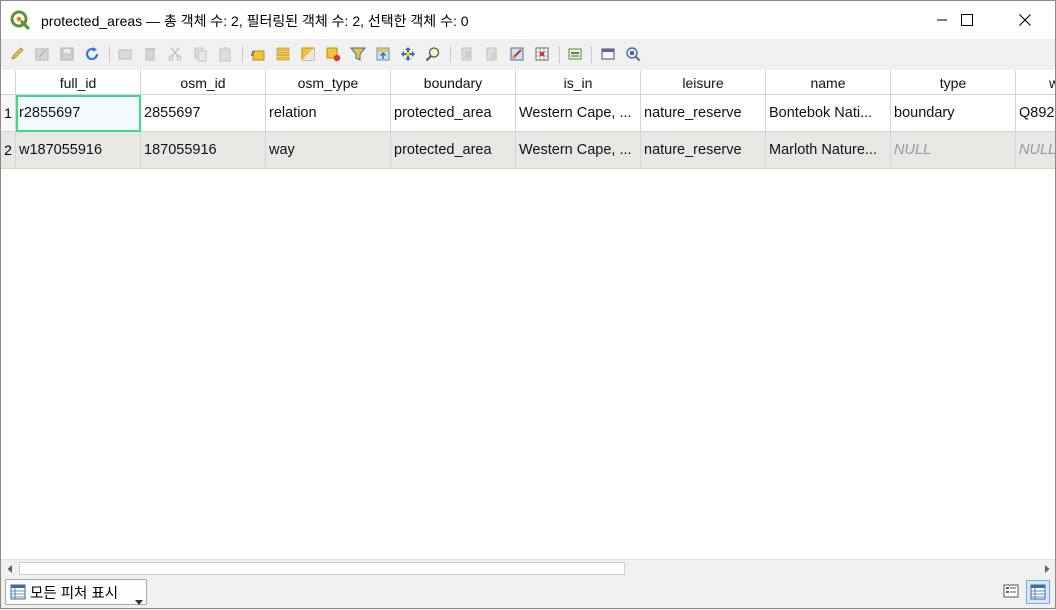  What do you see at coordinates (528, 592) in the screenshot?
I see `status-bar: 모든 피처 표시` at bounding box center [528, 592].